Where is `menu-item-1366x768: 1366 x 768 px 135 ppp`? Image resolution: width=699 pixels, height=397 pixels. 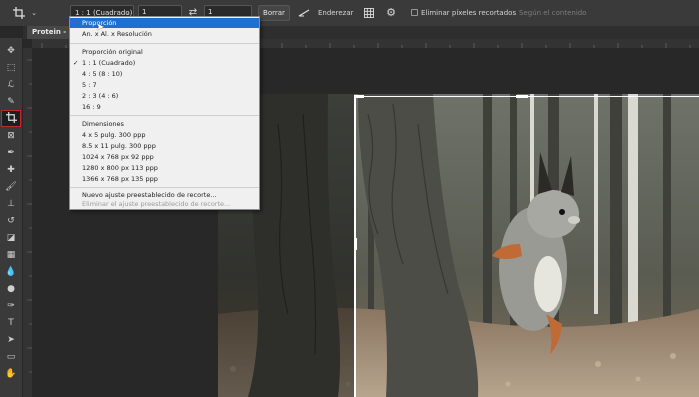
menu-item-1366x768: 1366 x 768 px 135 ppp is located at coordinates (164, 179).